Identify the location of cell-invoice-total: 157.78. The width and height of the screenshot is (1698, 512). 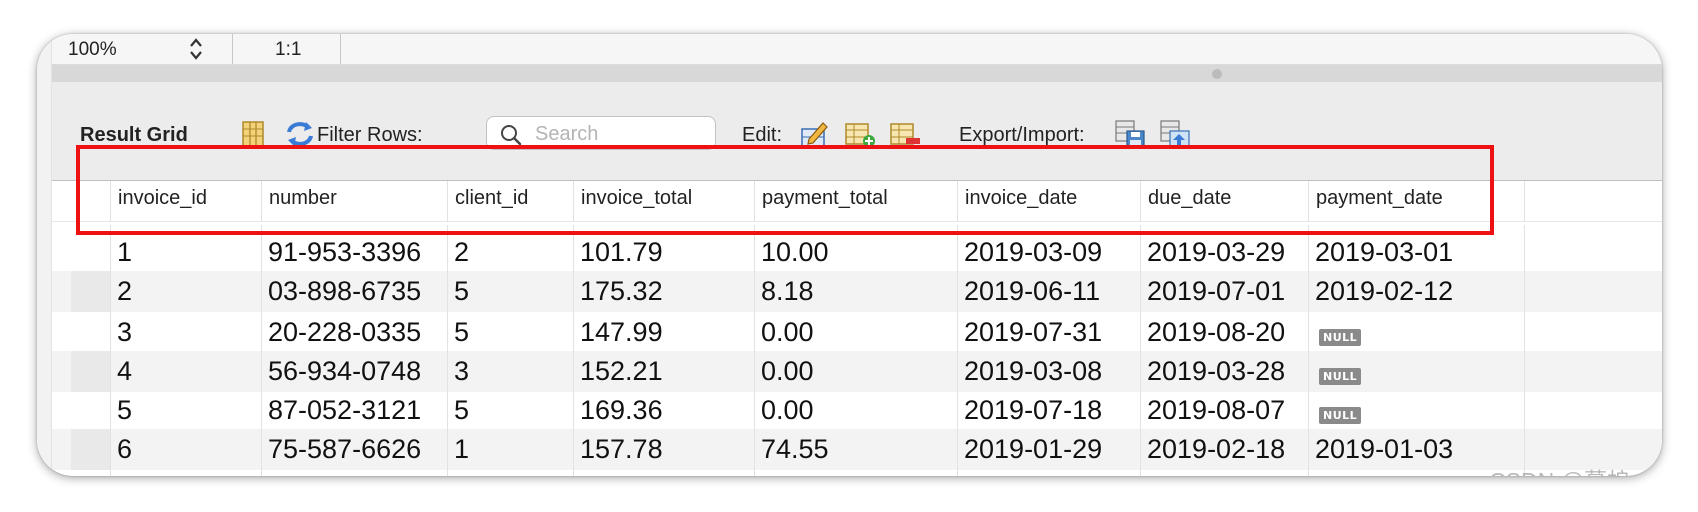
(663, 449).